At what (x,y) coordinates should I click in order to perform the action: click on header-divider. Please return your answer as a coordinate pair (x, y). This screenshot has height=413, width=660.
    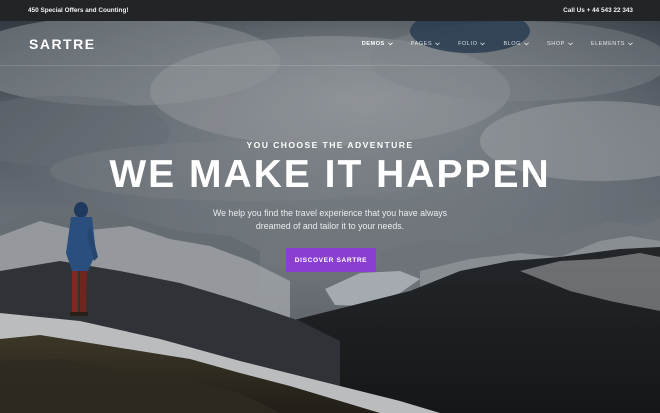
    Looking at the image, I should click on (330, 65).